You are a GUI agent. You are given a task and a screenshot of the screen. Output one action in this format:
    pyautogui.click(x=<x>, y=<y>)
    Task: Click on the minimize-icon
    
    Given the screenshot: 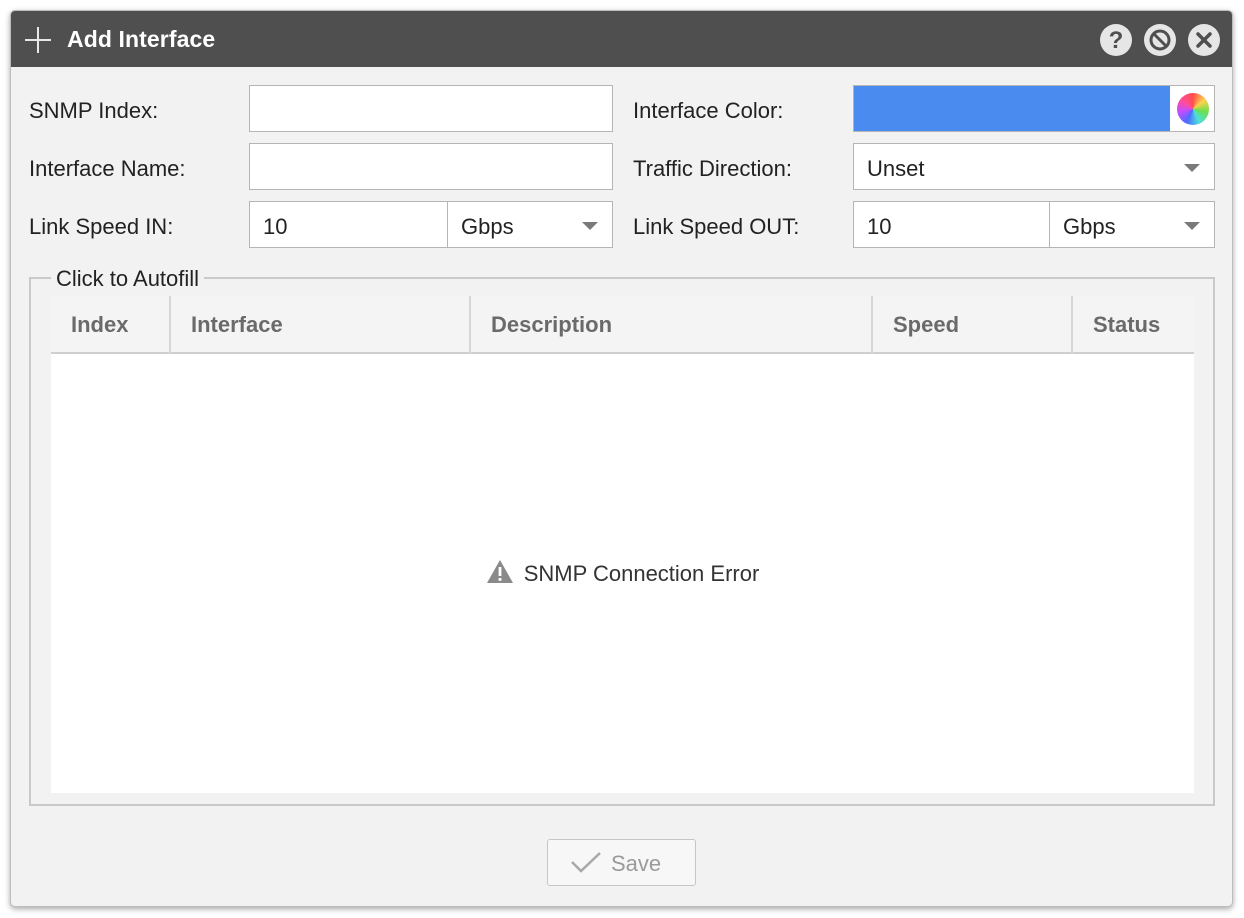 What is the action you would take?
    pyautogui.click(x=1160, y=40)
    